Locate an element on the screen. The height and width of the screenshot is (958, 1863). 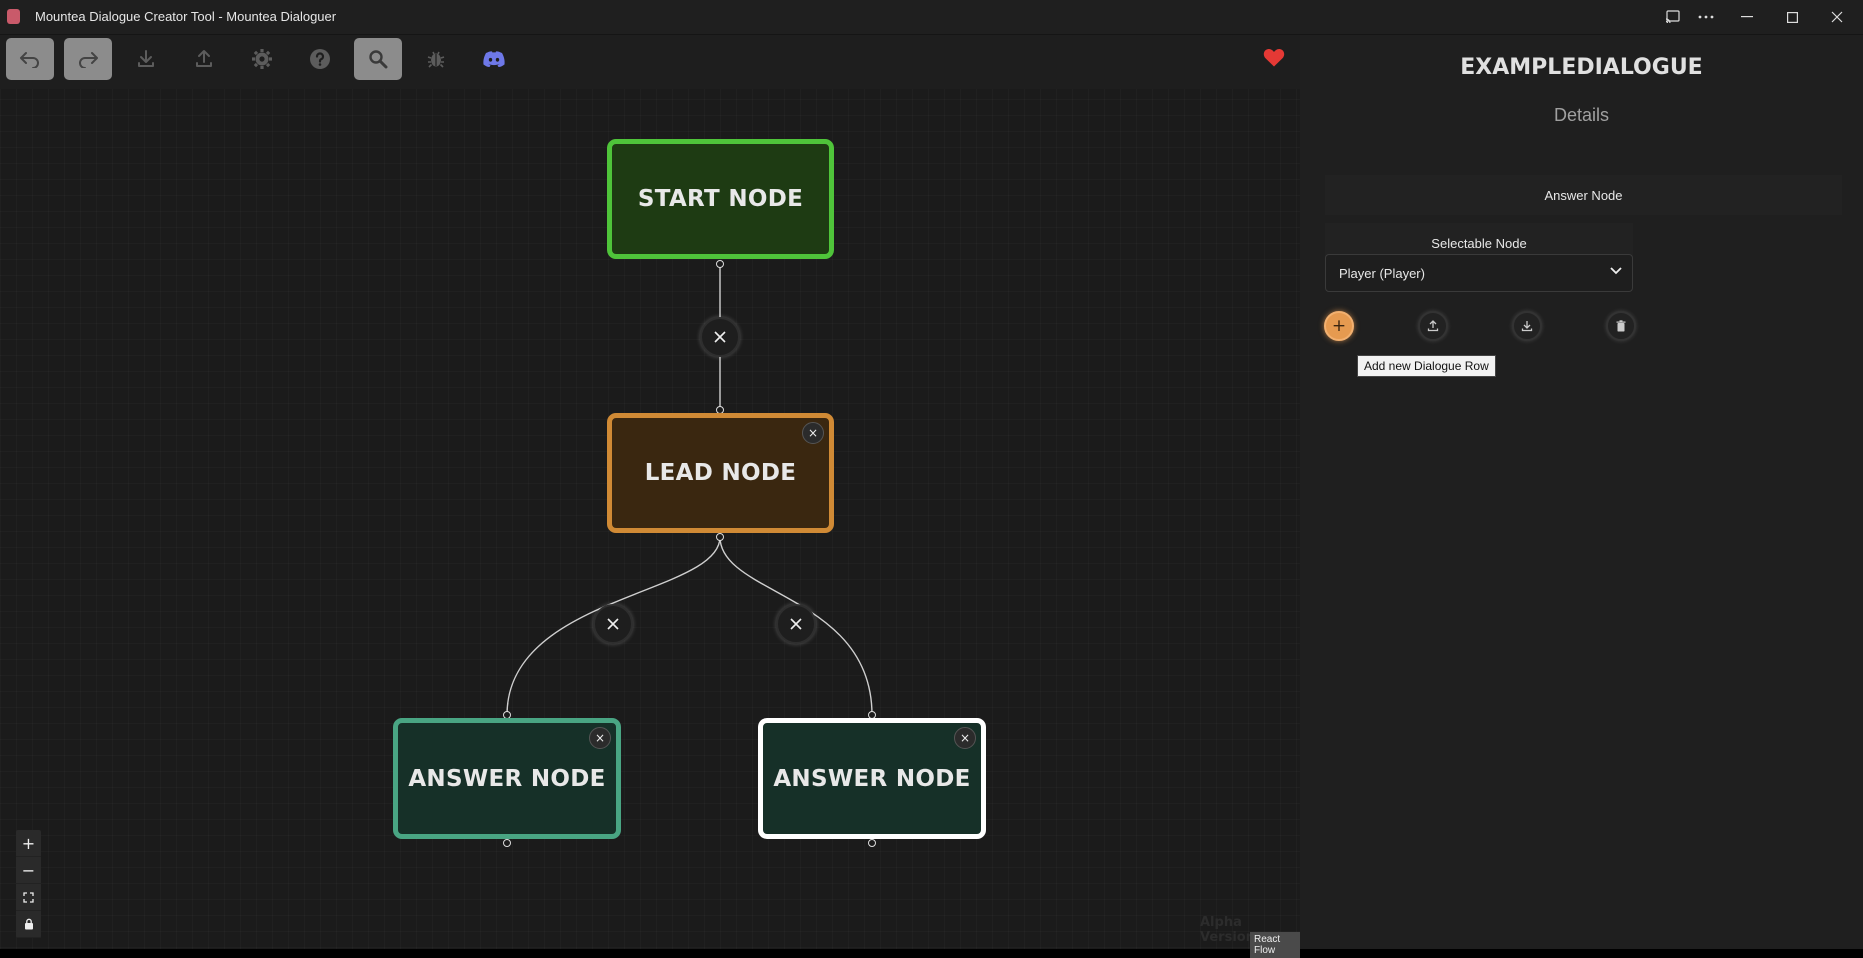
search-icon is located at coordinates (378, 59).